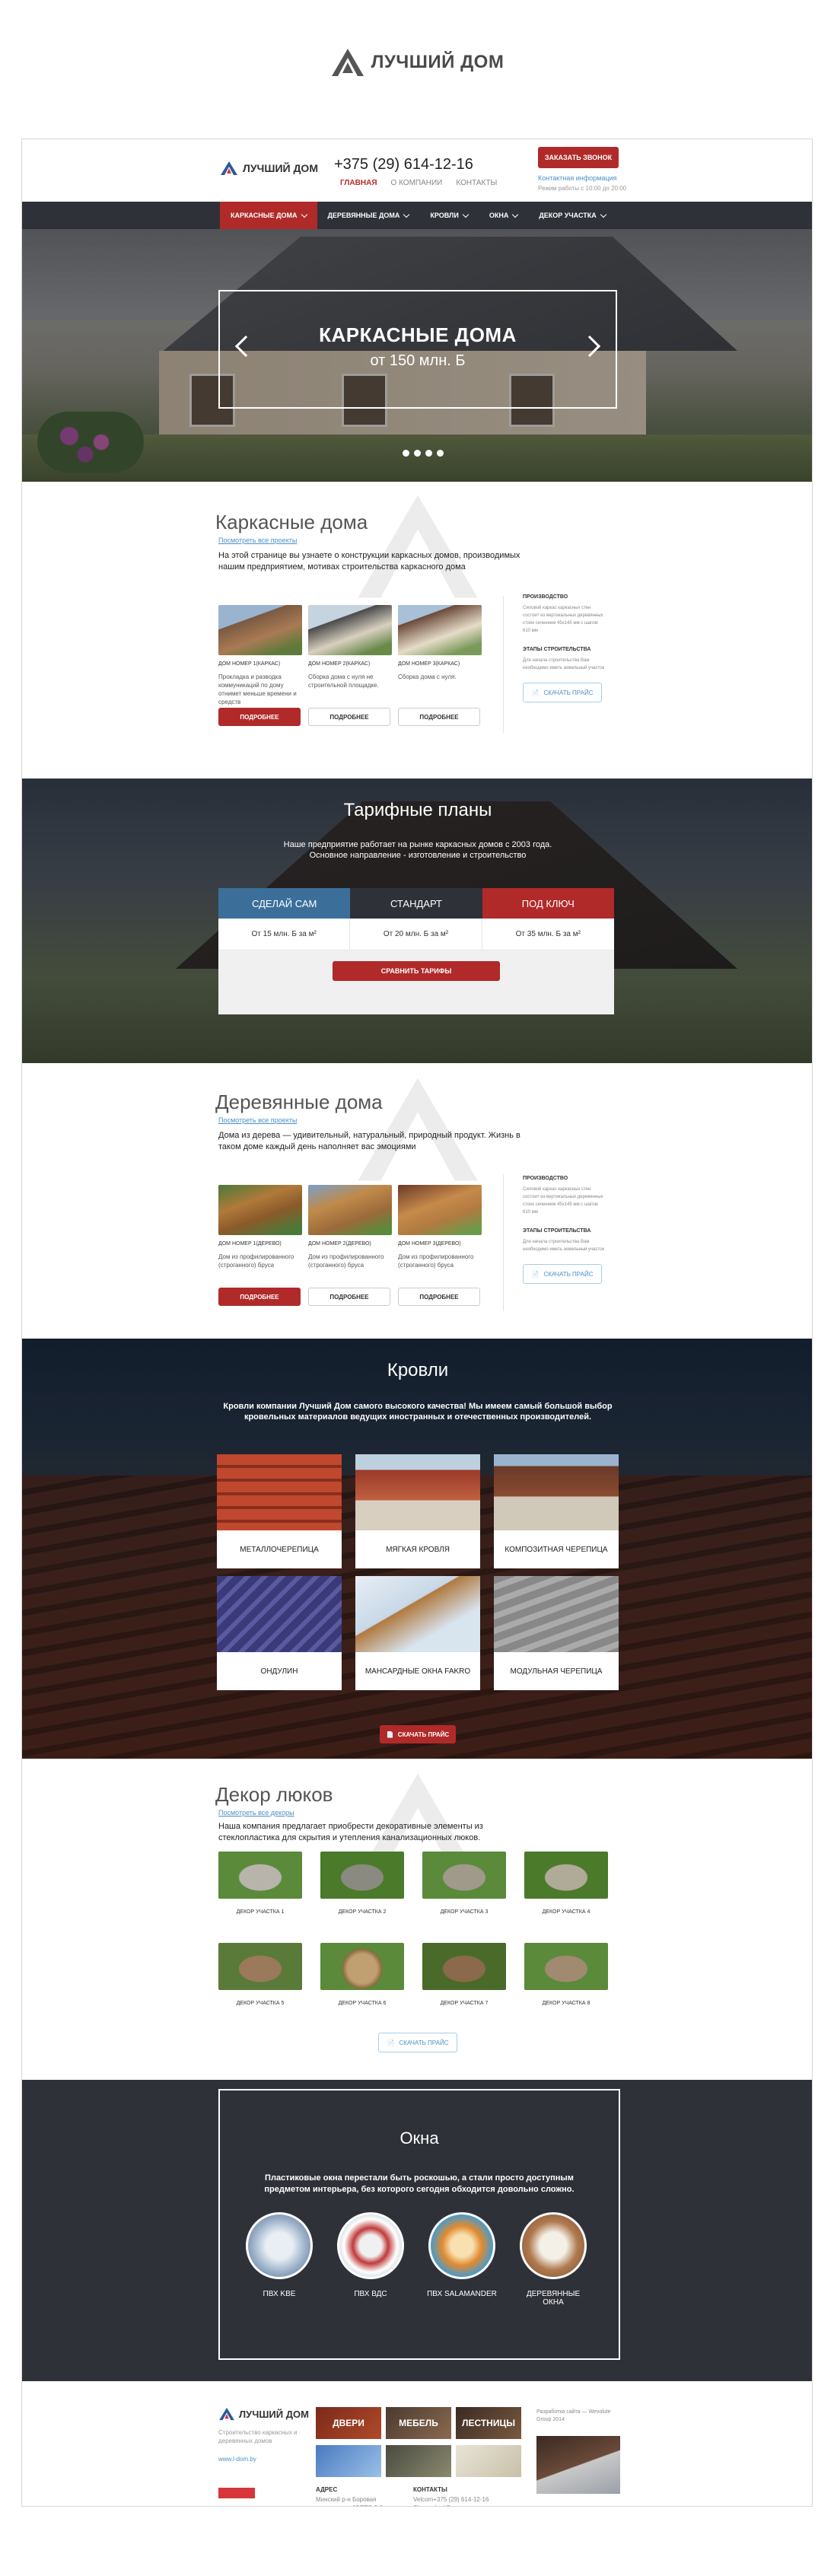 This screenshot has height=2576, width=834. What do you see at coordinates (566, 2003) in the screenshot?
I see `decor-label: ДЕКОР УЧАСТКА 8` at bounding box center [566, 2003].